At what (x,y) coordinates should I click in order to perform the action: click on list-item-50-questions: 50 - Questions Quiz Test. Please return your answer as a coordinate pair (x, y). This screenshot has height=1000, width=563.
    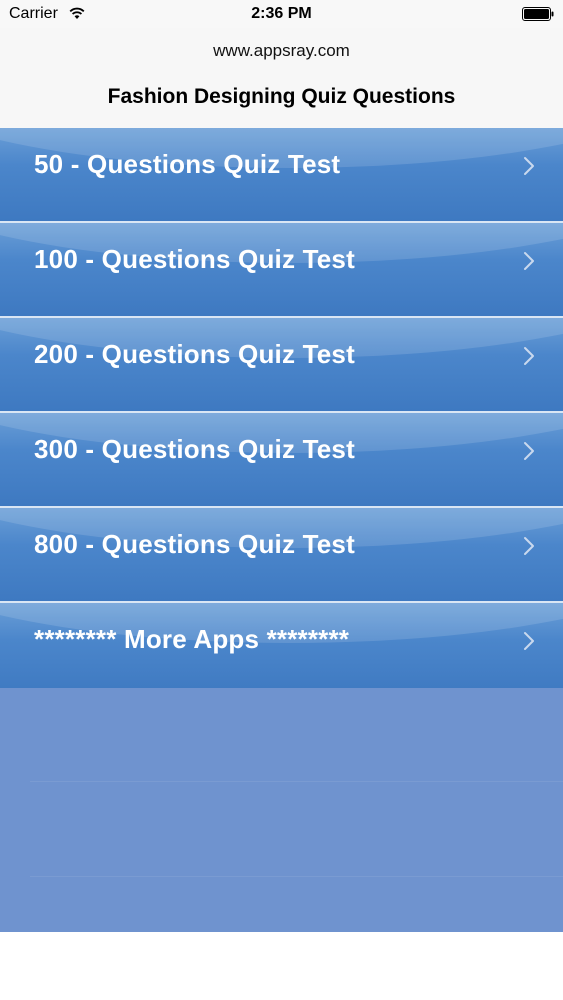
    Looking at the image, I should click on (281, 175).